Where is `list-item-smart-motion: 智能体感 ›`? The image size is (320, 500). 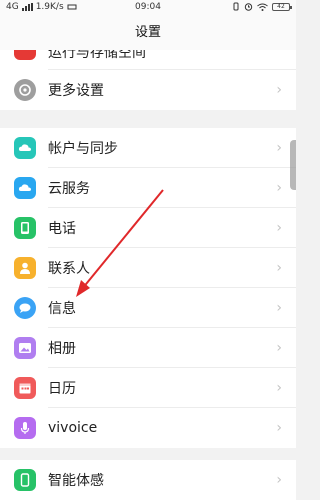
list-item-smart-motion: 智能体感 › is located at coordinates (148, 480).